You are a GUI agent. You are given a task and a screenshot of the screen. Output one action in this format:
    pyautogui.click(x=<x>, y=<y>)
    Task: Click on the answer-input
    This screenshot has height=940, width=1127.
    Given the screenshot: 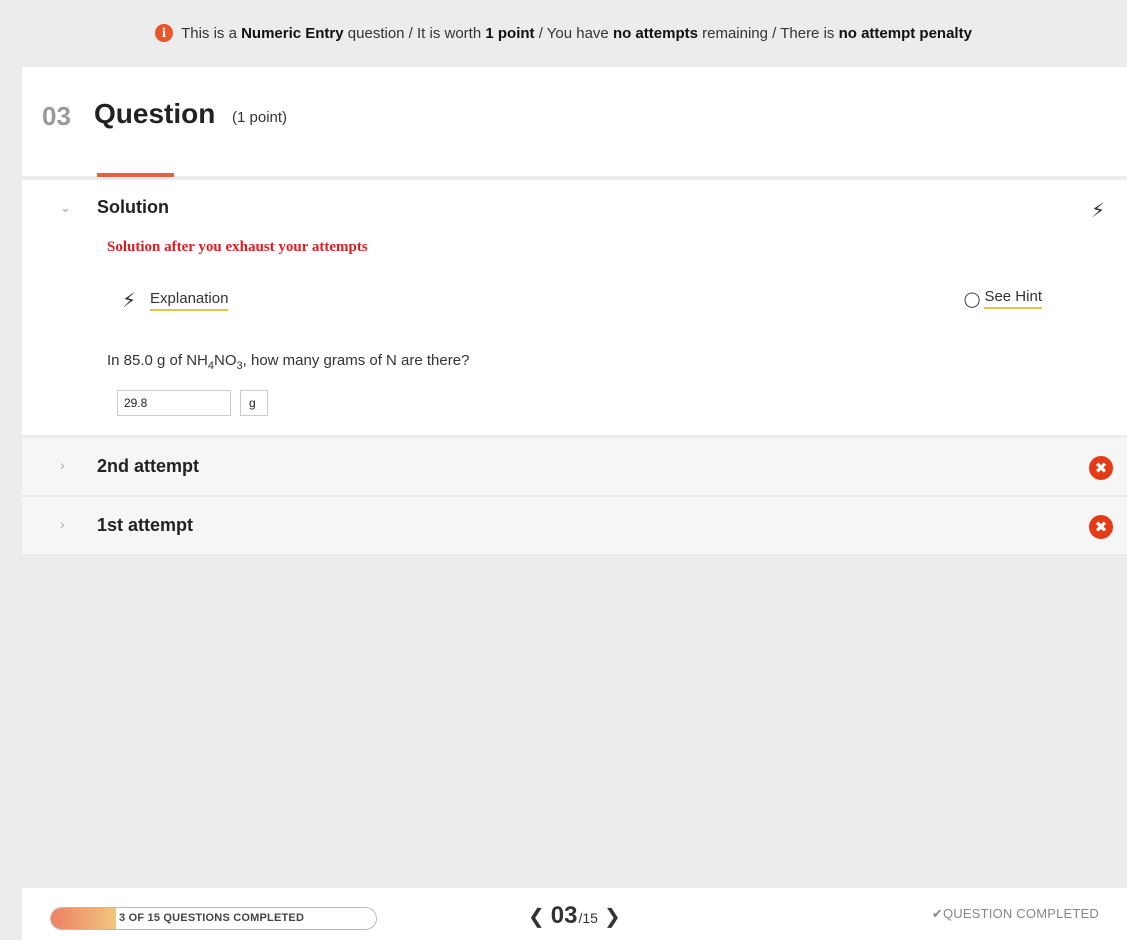 What is the action you would take?
    pyautogui.click(x=174, y=403)
    